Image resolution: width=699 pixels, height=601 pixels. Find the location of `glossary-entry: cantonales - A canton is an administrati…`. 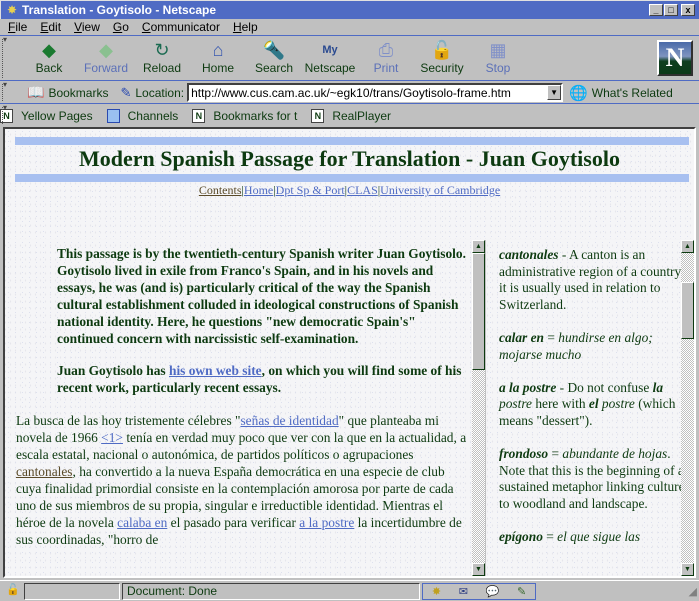

glossary-entry: cantonales - A canton is an administrati… is located at coordinates (592, 279).